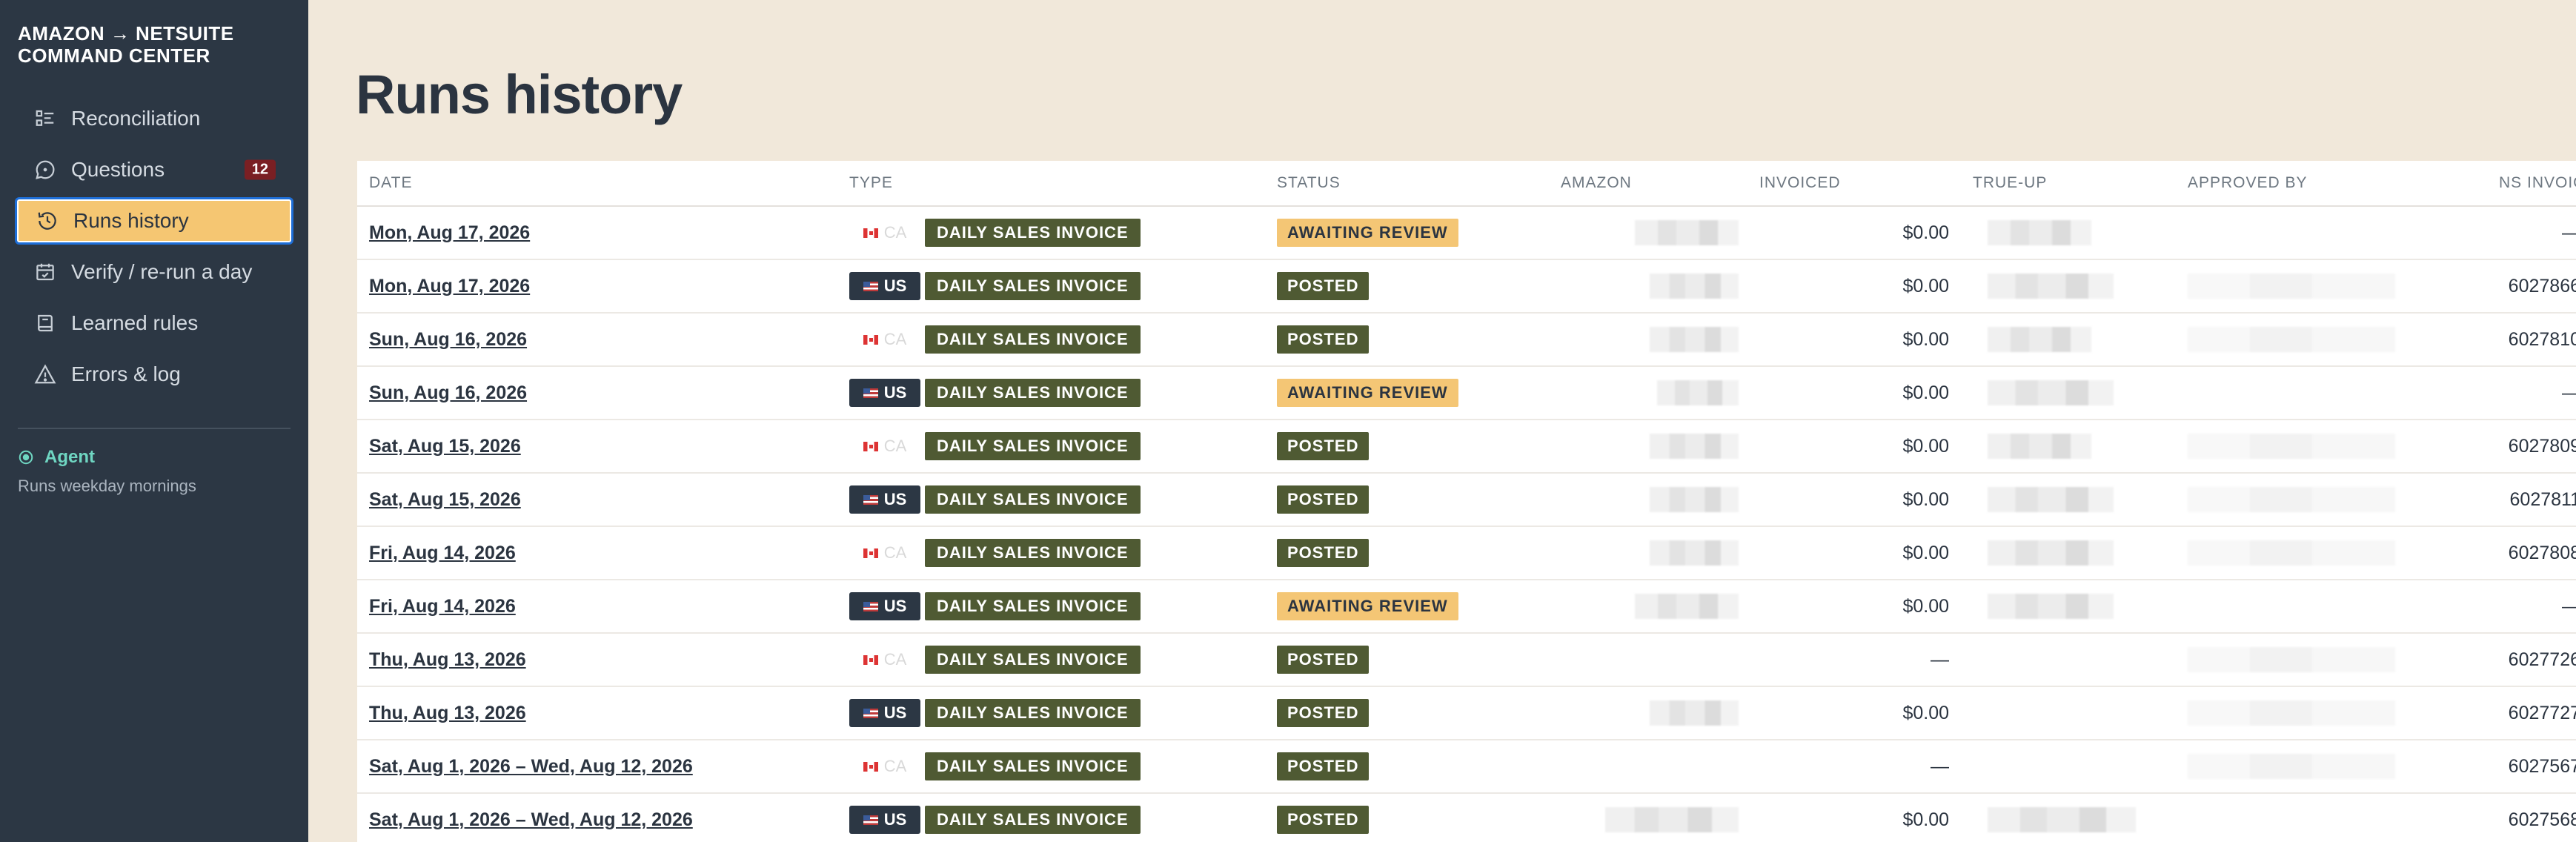 Image resolution: width=2576 pixels, height=842 pixels. I want to click on column-header-status: STATUS, so click(1407, 184).